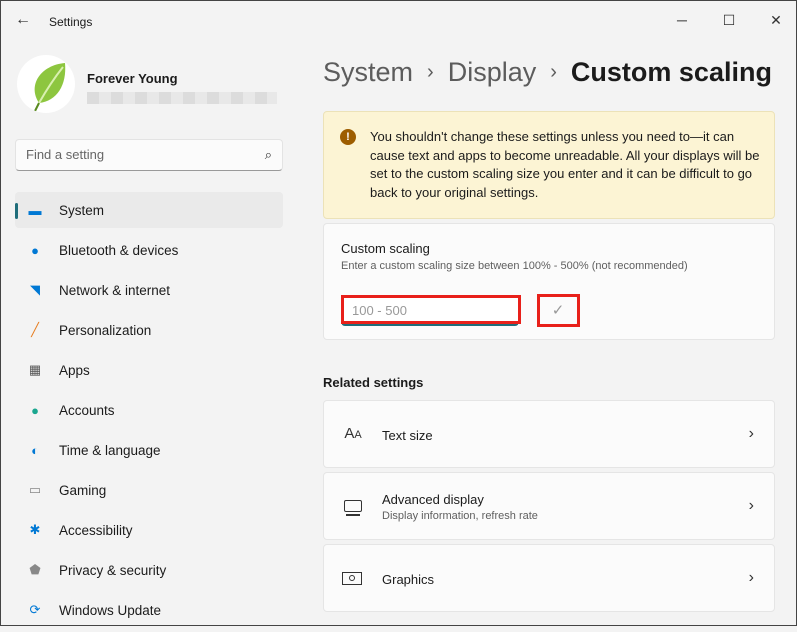 The height and width of the screenshot is (632, 797). Describe the element at coordinates (373, 382) in the screenshot. I see `related-settings-heading: Related settings` at that location.